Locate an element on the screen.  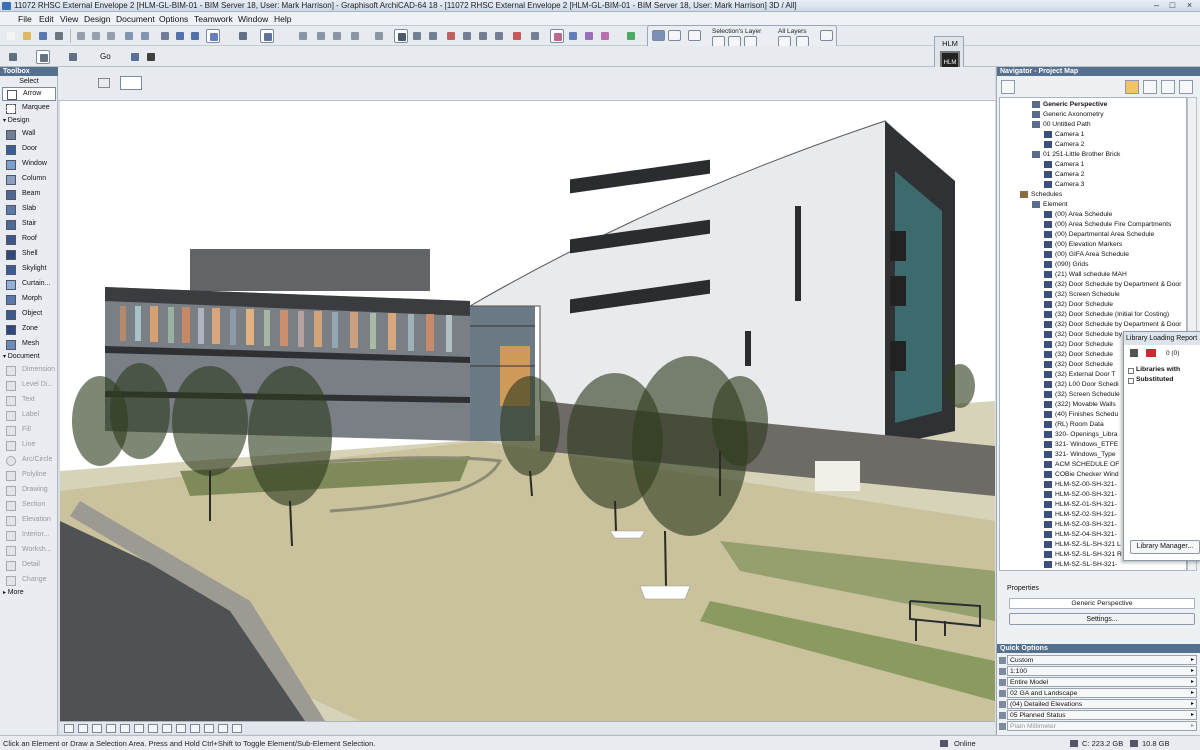
copy-icon is located at coordinates (96, 36).